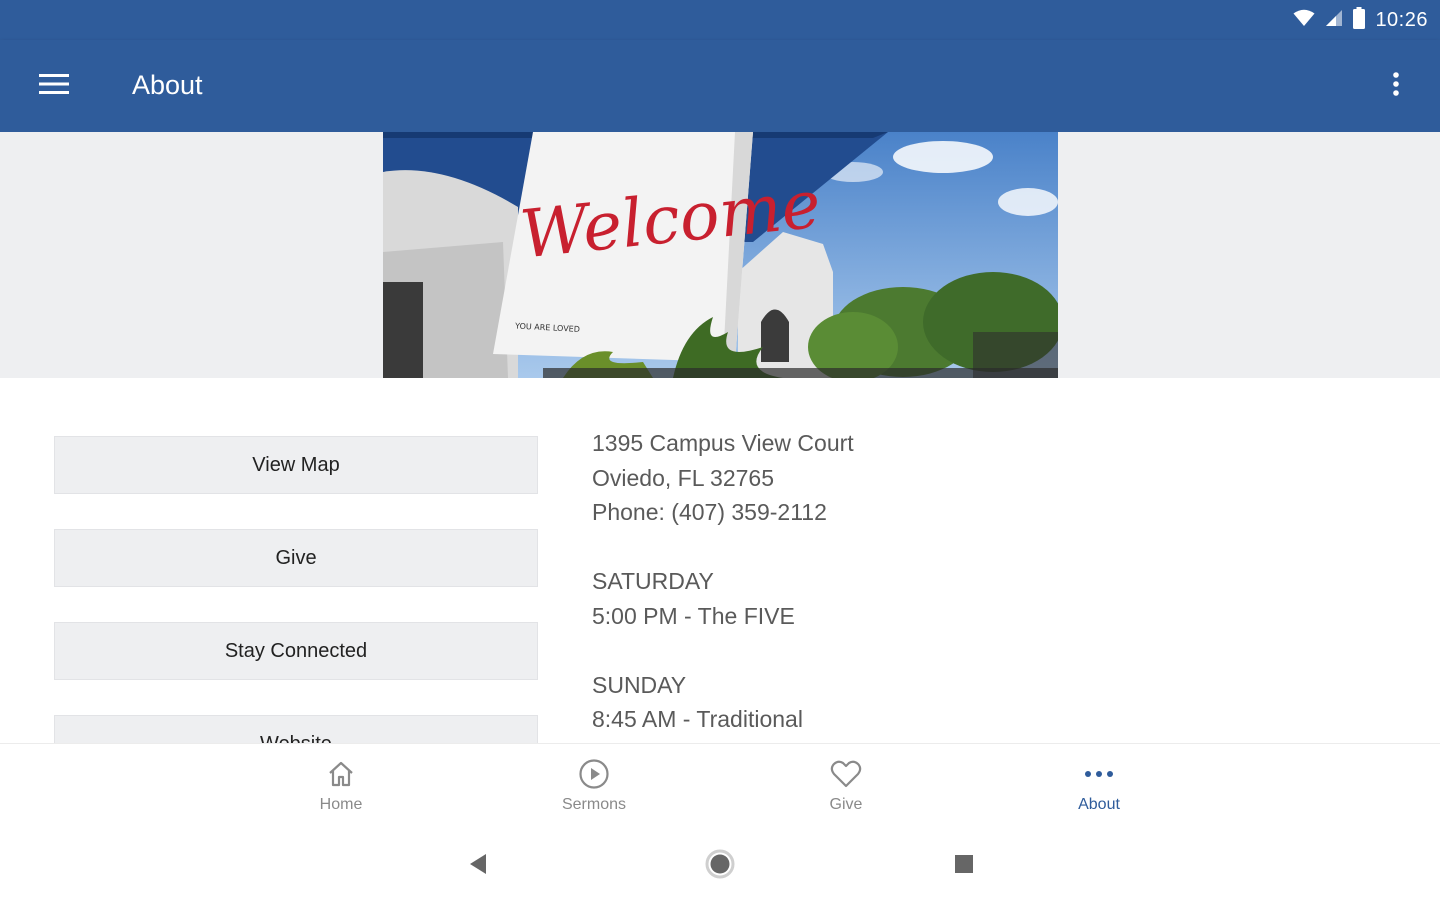 The width and height of the screenshot is (1440, 900). I want to click on nav-item-about: About, so click(1099, 791).